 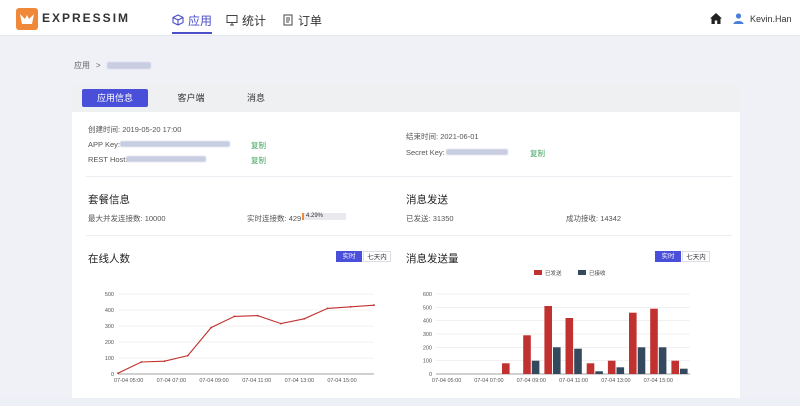 What do you see at coordinates (668, 256) in the screenshot?
I see `message-realtime-toggle: 实时` at bounding box center [668, 256].